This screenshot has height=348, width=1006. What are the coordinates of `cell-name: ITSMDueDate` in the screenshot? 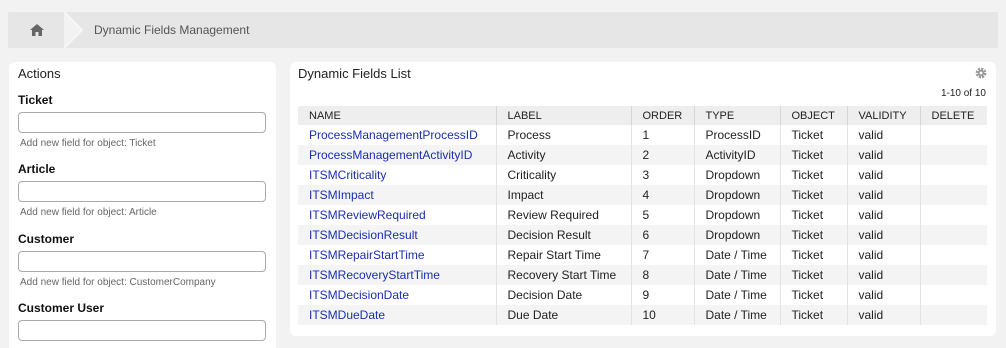 It's located at (397, 315).